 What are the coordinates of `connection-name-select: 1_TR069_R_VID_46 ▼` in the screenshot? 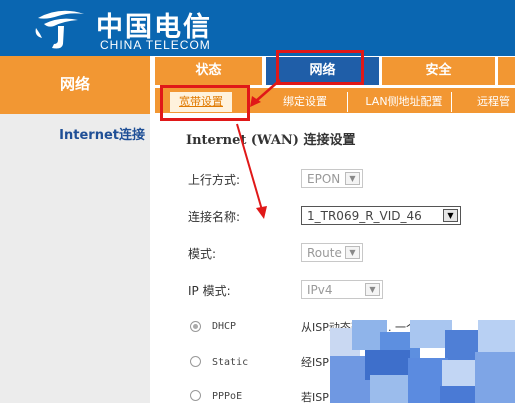 It's located at (381, 215).